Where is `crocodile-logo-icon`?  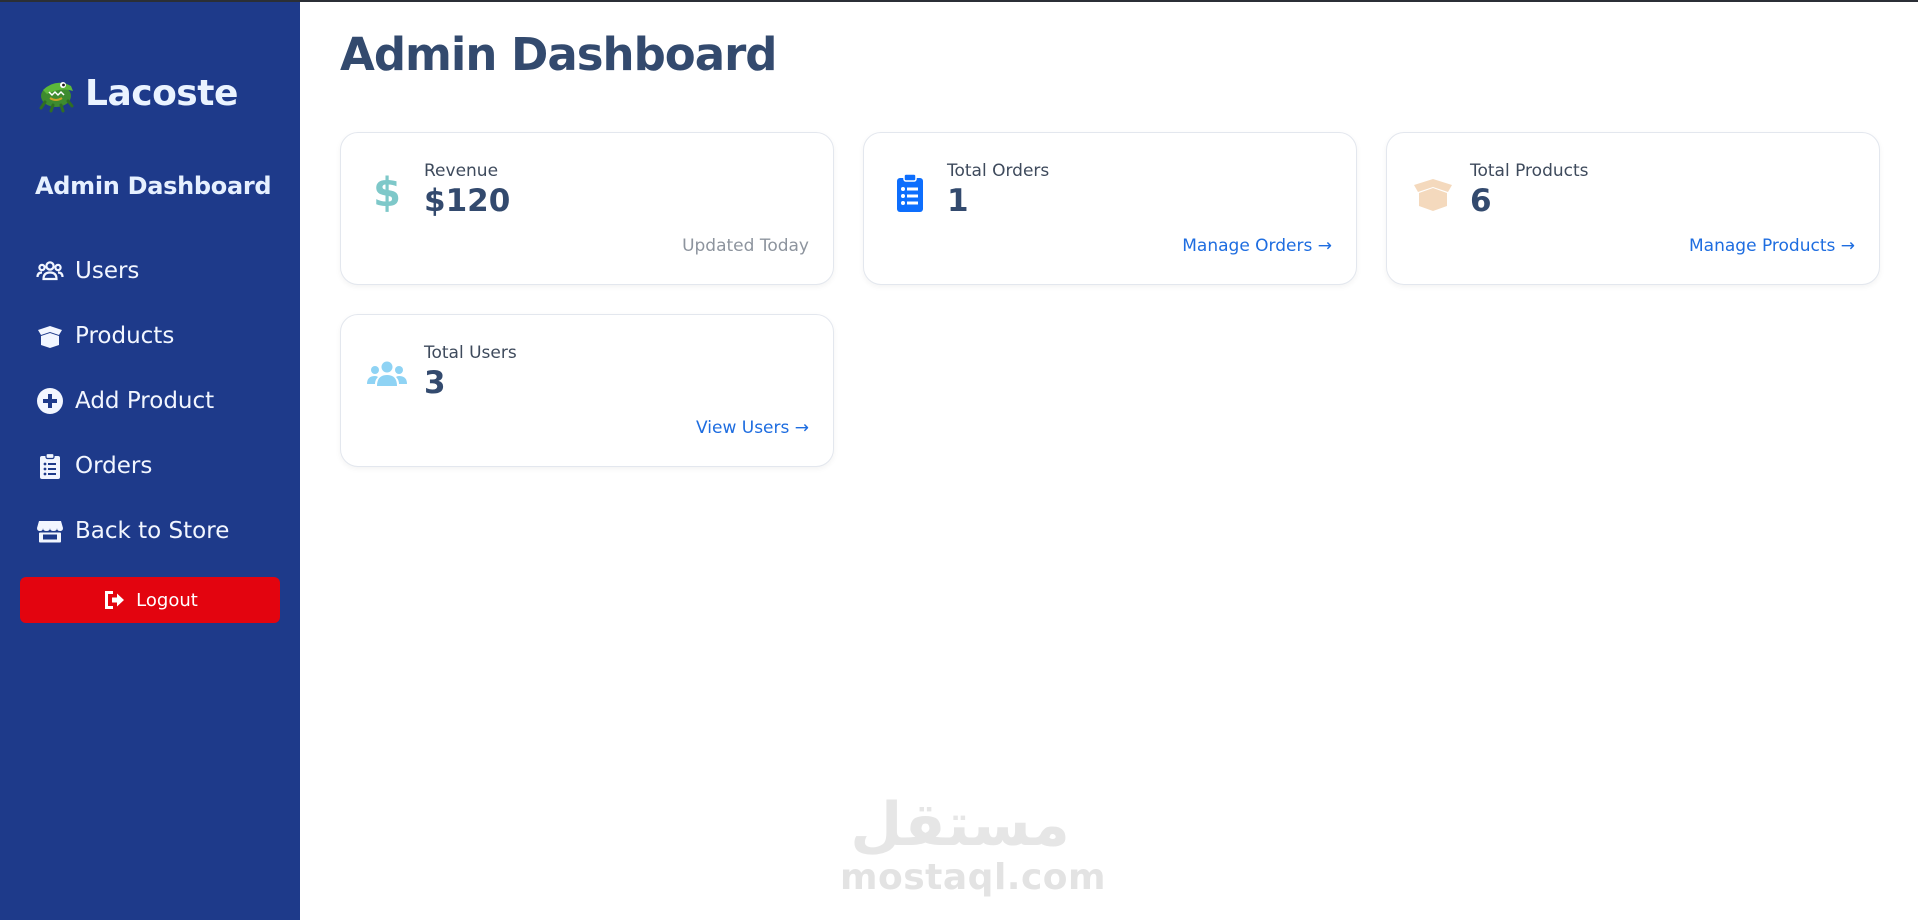
crocodile-logo-icon is located at coordinates (56, 97).